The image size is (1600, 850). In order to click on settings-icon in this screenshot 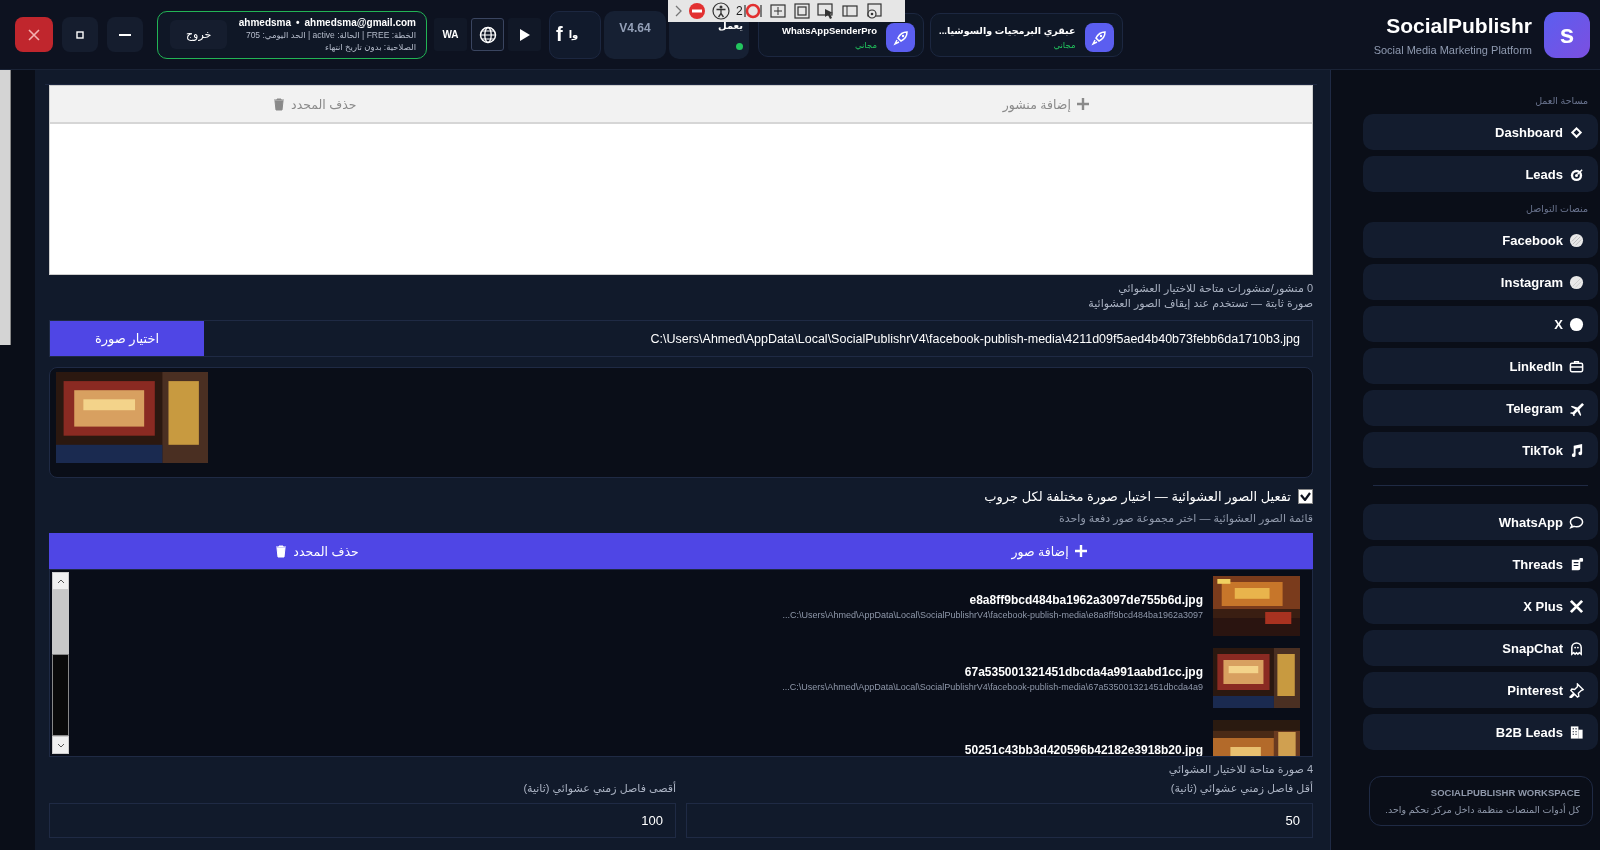, I will do `click(873, 11)`.